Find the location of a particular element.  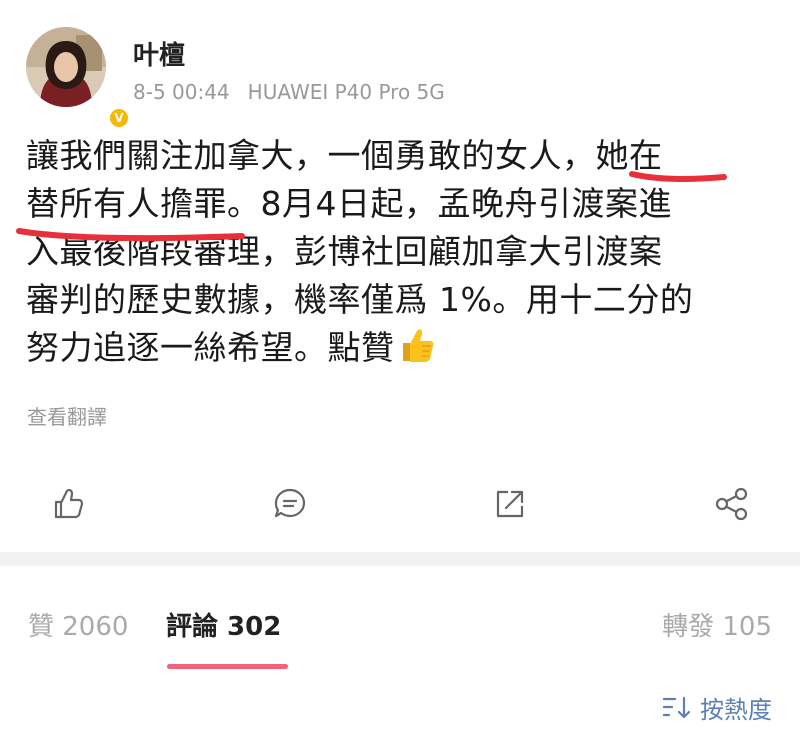

verified-badge-icon: V is located at coordinates (119, 118).